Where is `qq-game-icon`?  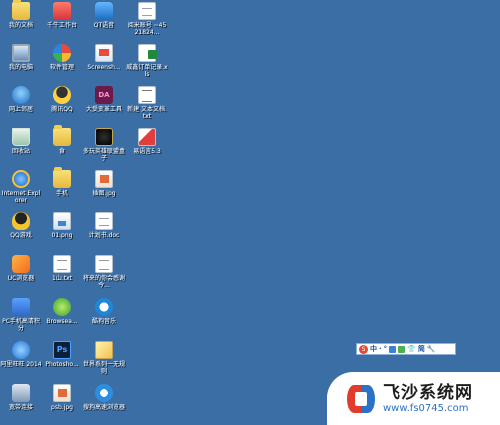 qq-game-icon is located at coordinates (21, 221).